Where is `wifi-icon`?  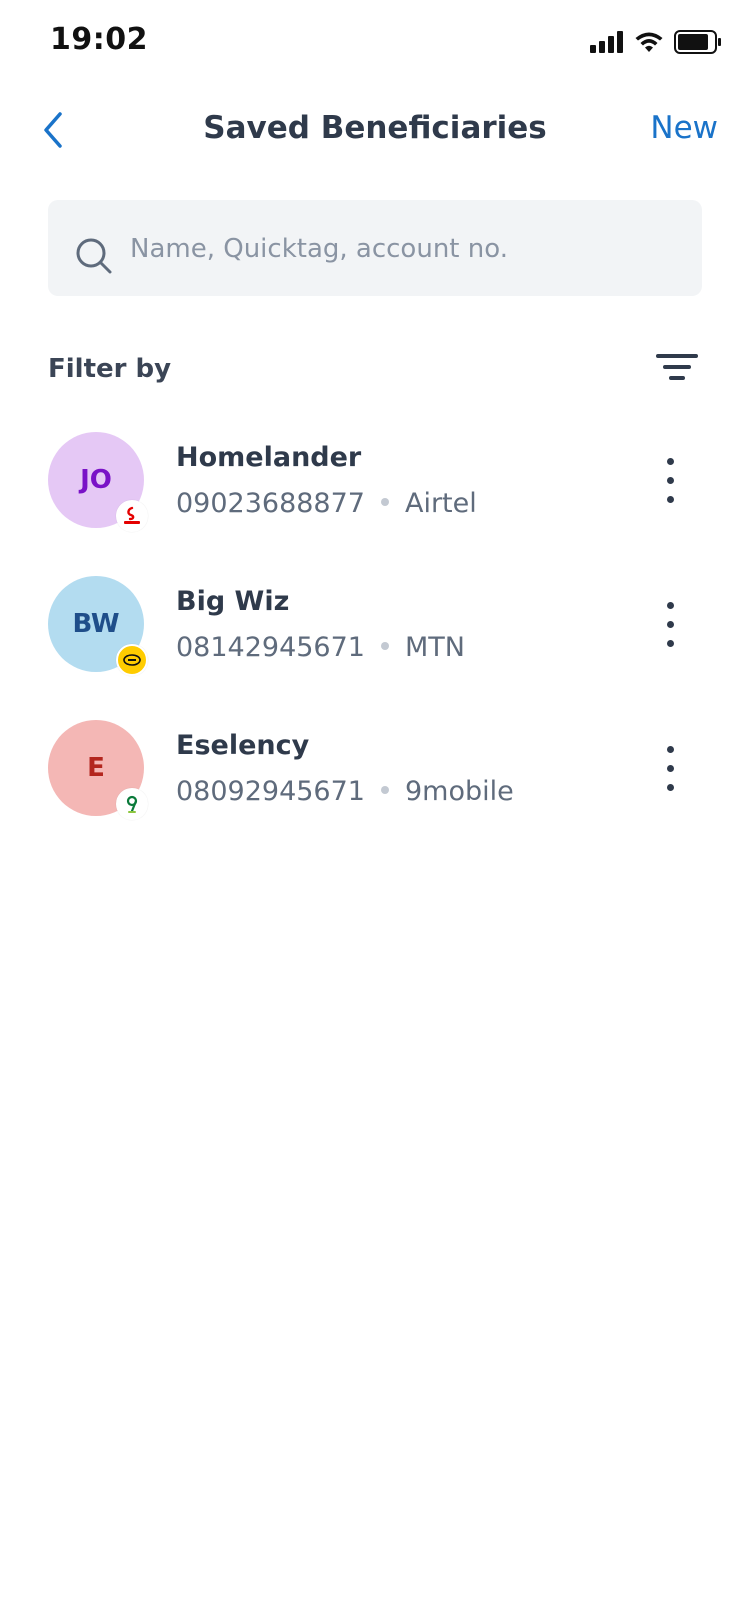
wifi-icon is located at coordinates (649, 42).